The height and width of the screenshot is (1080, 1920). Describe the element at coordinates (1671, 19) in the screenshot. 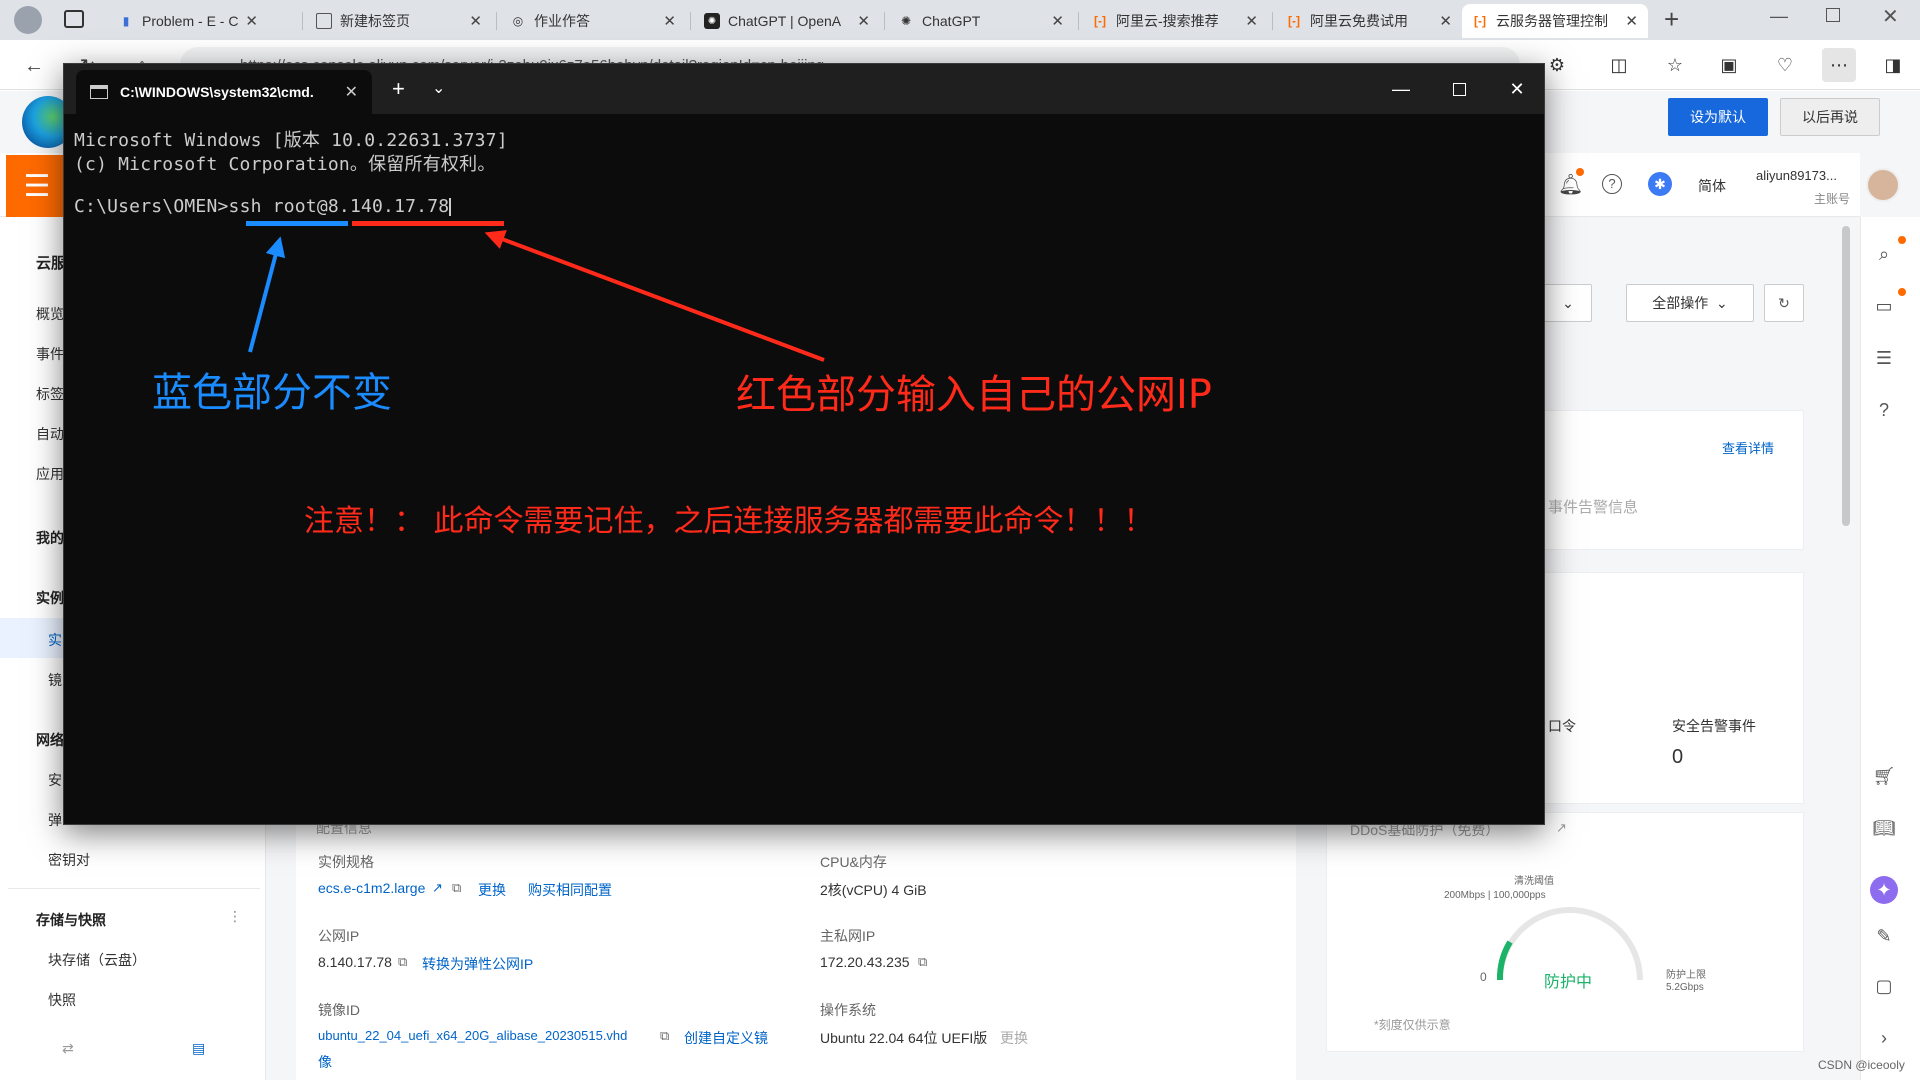

I see `new-tab-button: +` at that location.